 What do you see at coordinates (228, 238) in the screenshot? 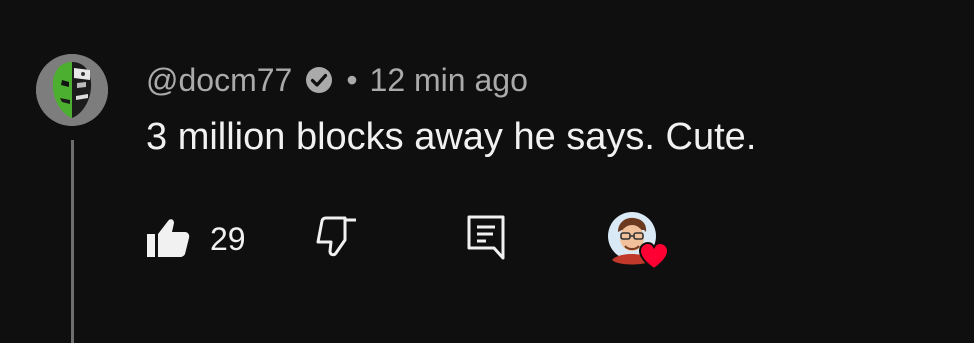
I see `like-count: 29` at bounding box center [228, 238].